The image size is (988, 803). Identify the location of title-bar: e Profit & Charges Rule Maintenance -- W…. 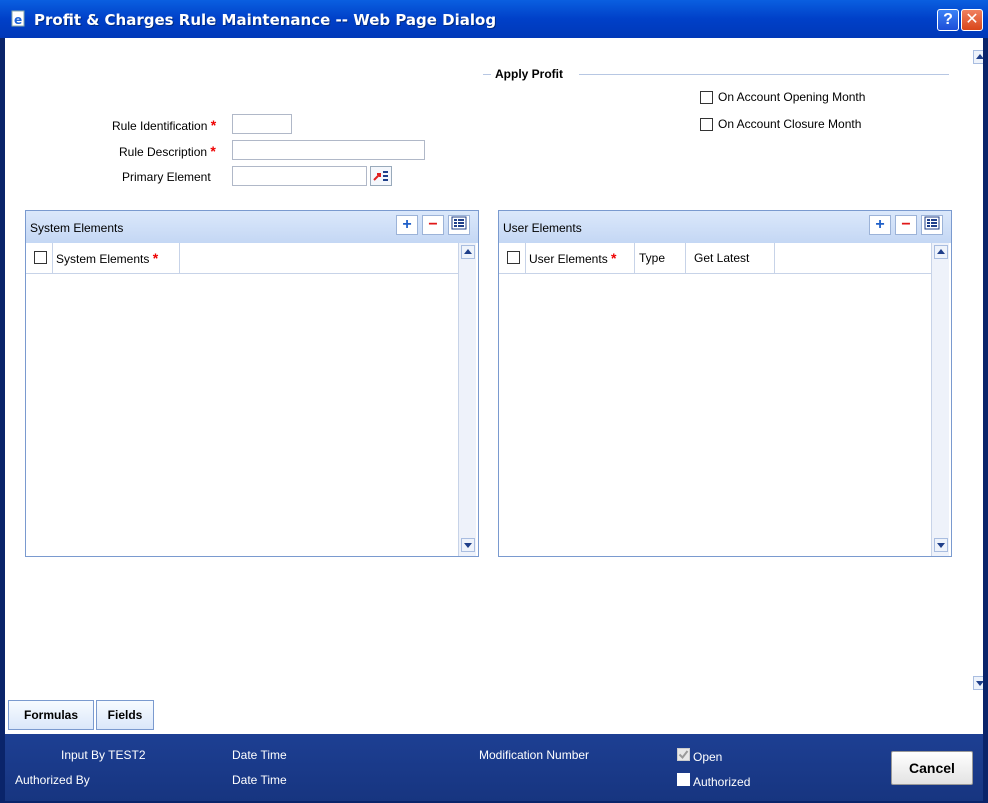
(494, 19).